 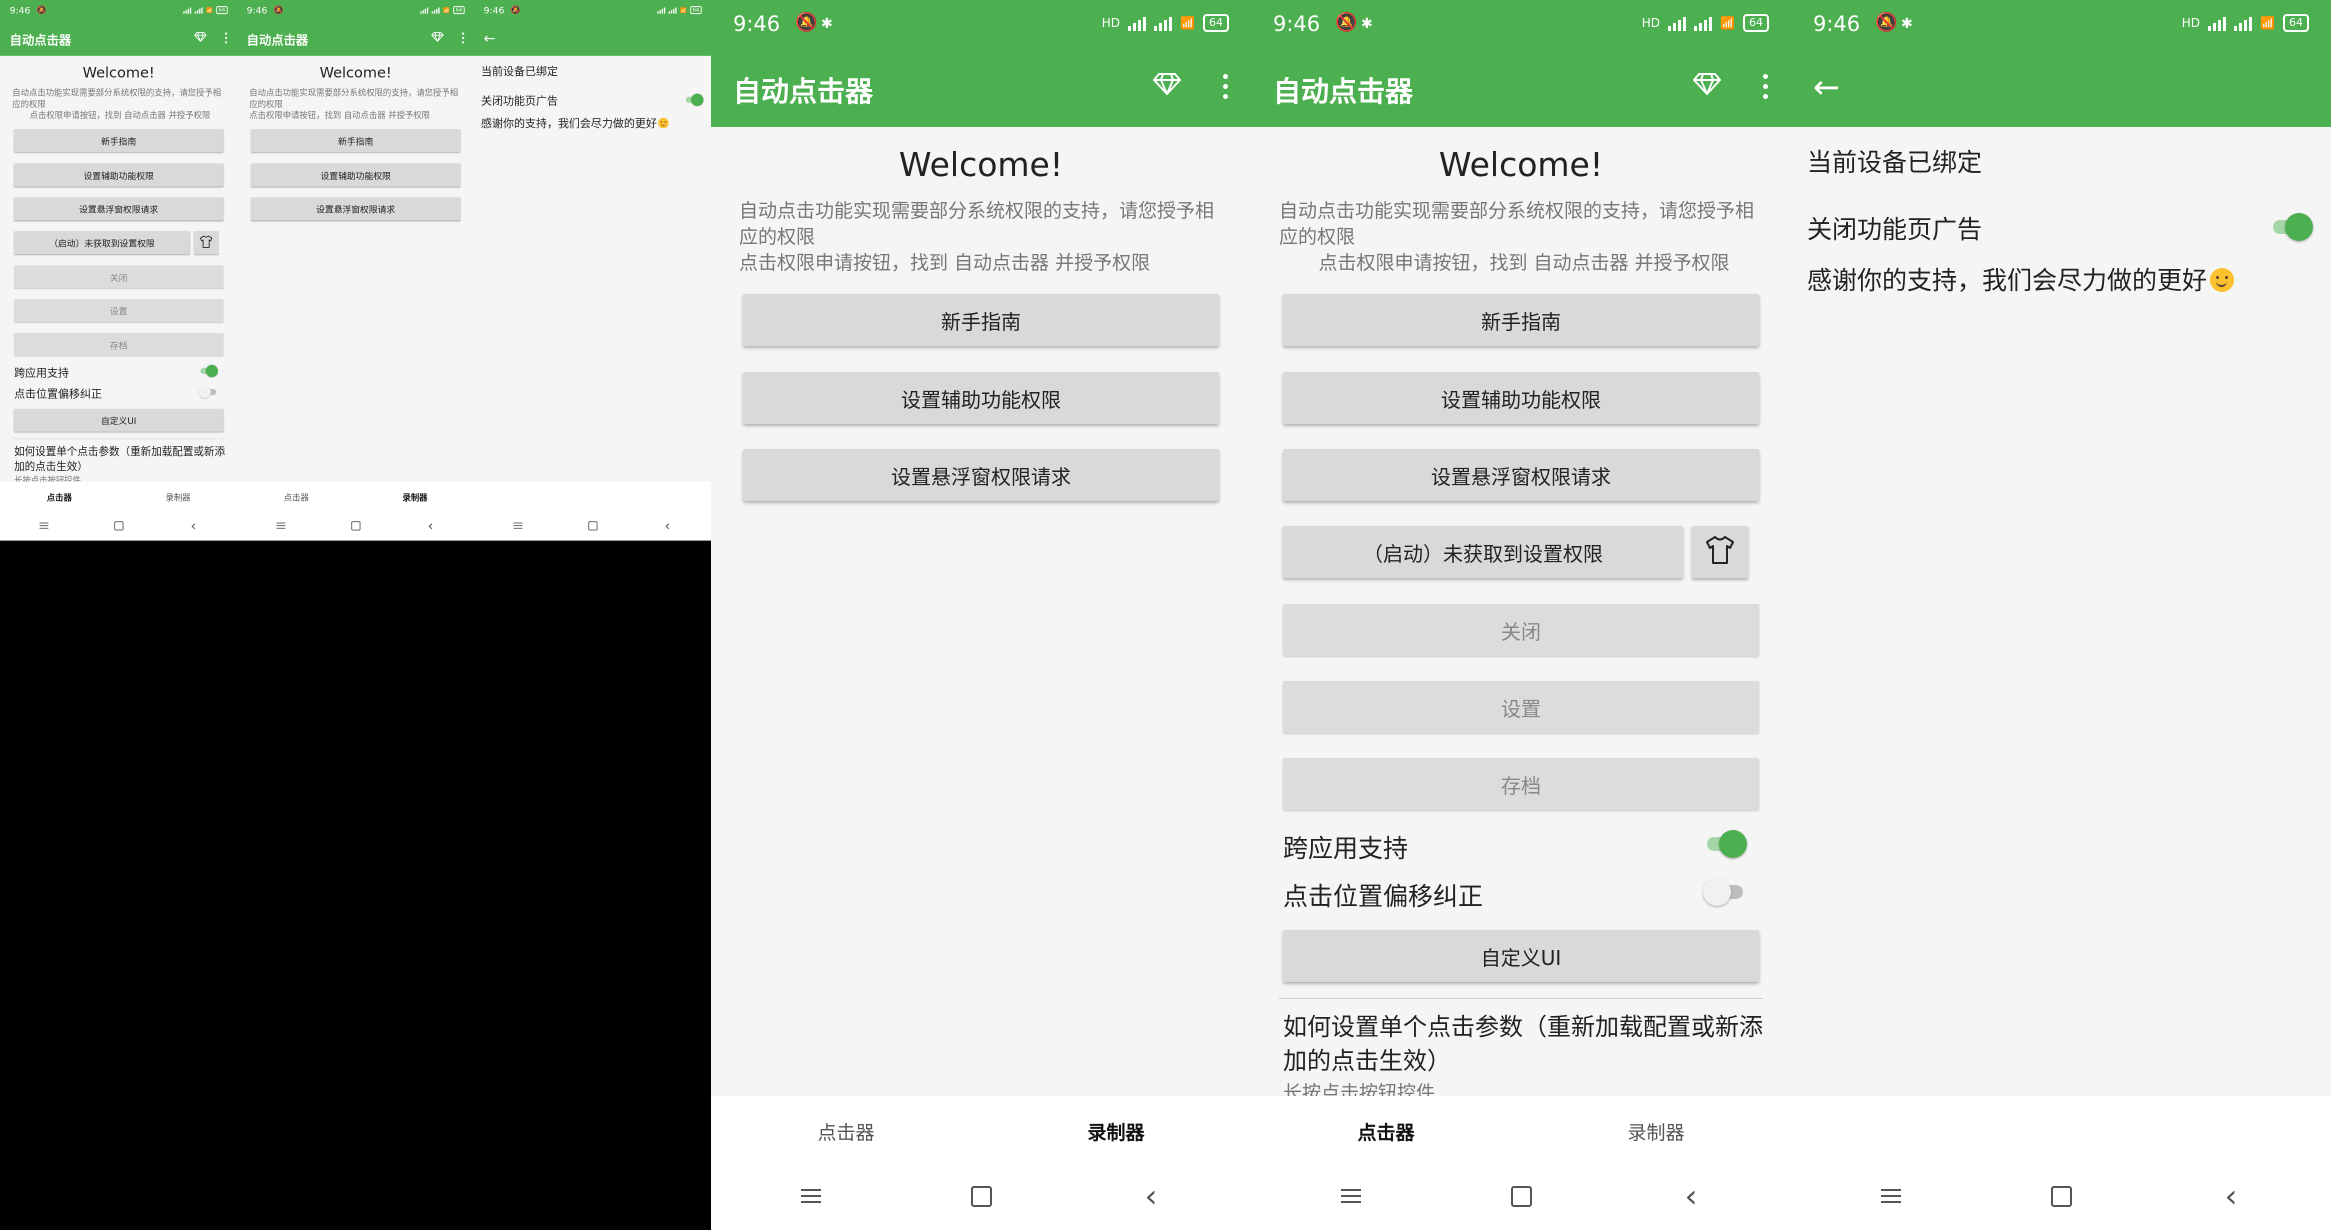 I want to click on notification-icon: ✱, so click(x=827, y=24).